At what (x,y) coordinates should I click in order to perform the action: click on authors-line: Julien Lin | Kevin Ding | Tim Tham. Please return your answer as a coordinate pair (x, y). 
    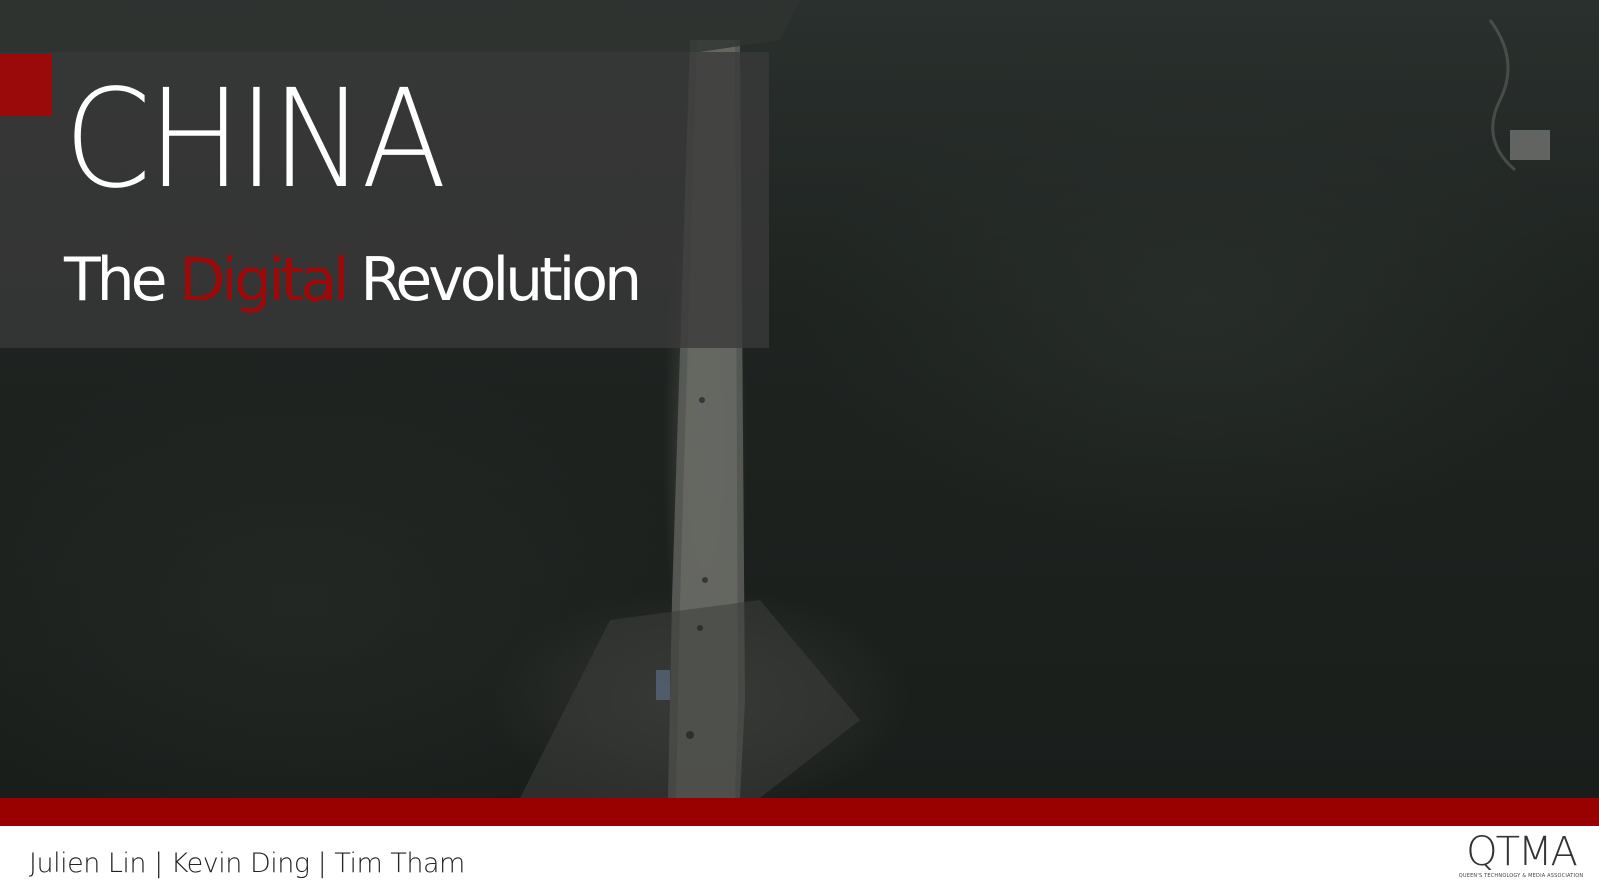
    Looking at the image, I should click on (247, 863).